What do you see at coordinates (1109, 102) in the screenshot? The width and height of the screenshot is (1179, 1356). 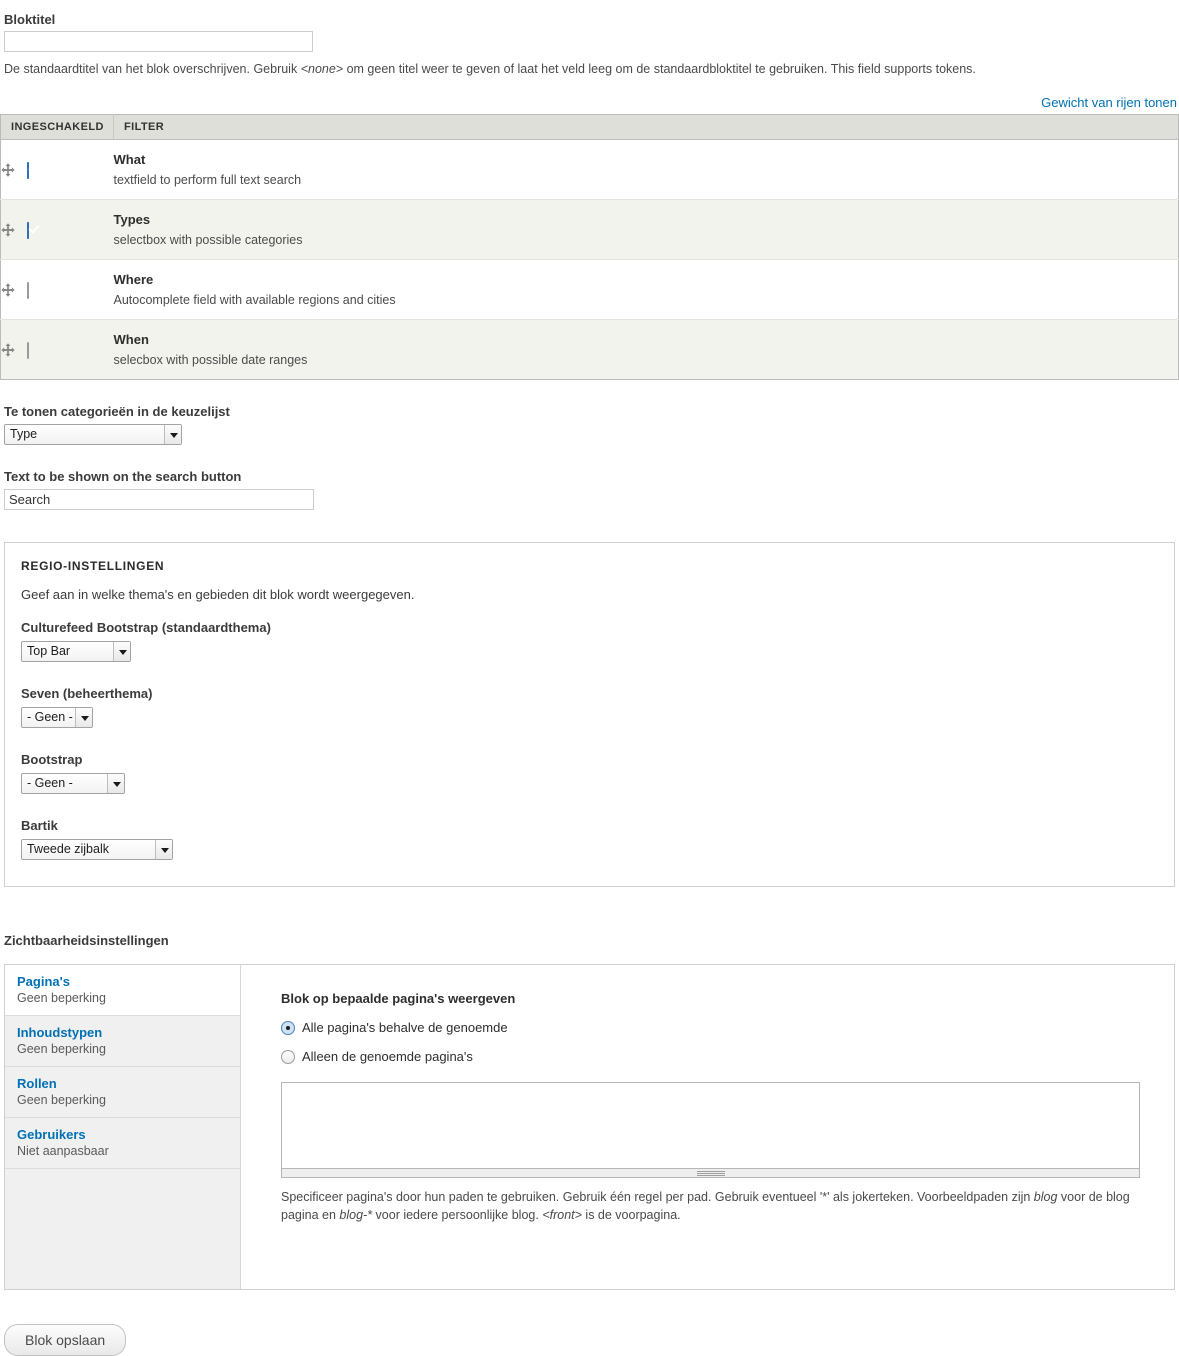 I see `show-row-weights-link: Gewicht van rijen tonen` at bounding box center [1109, 102].